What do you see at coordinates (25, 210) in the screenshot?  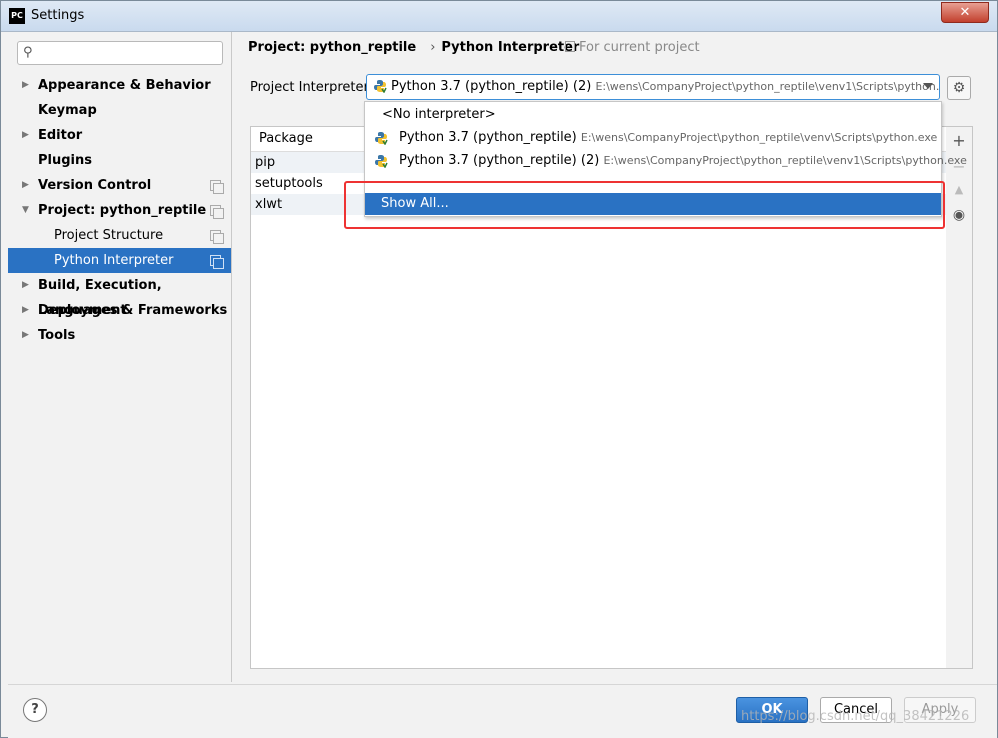 I see `collapse-arrow-icon: ▼` at bounding box center [25, 210].